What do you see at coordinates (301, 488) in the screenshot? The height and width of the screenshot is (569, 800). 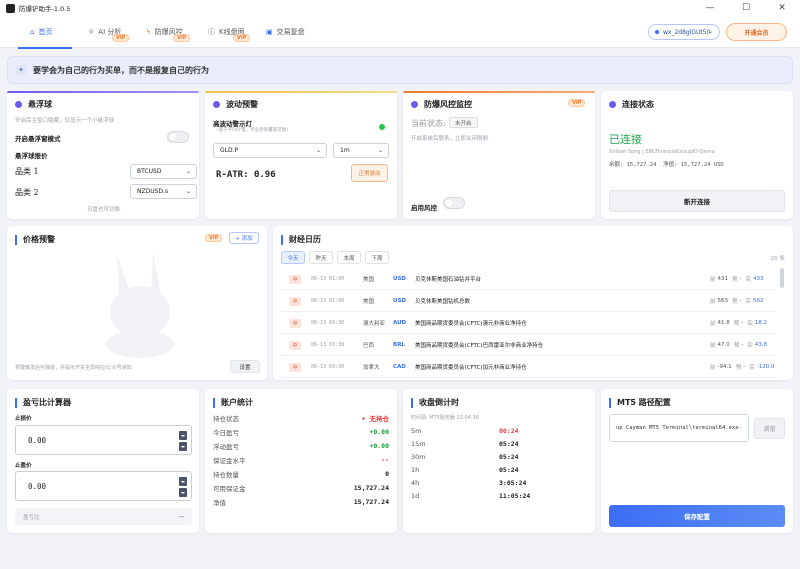 I see `account-stat-row: 可用保证金 15,727.24` at bounding box center [301, 488].